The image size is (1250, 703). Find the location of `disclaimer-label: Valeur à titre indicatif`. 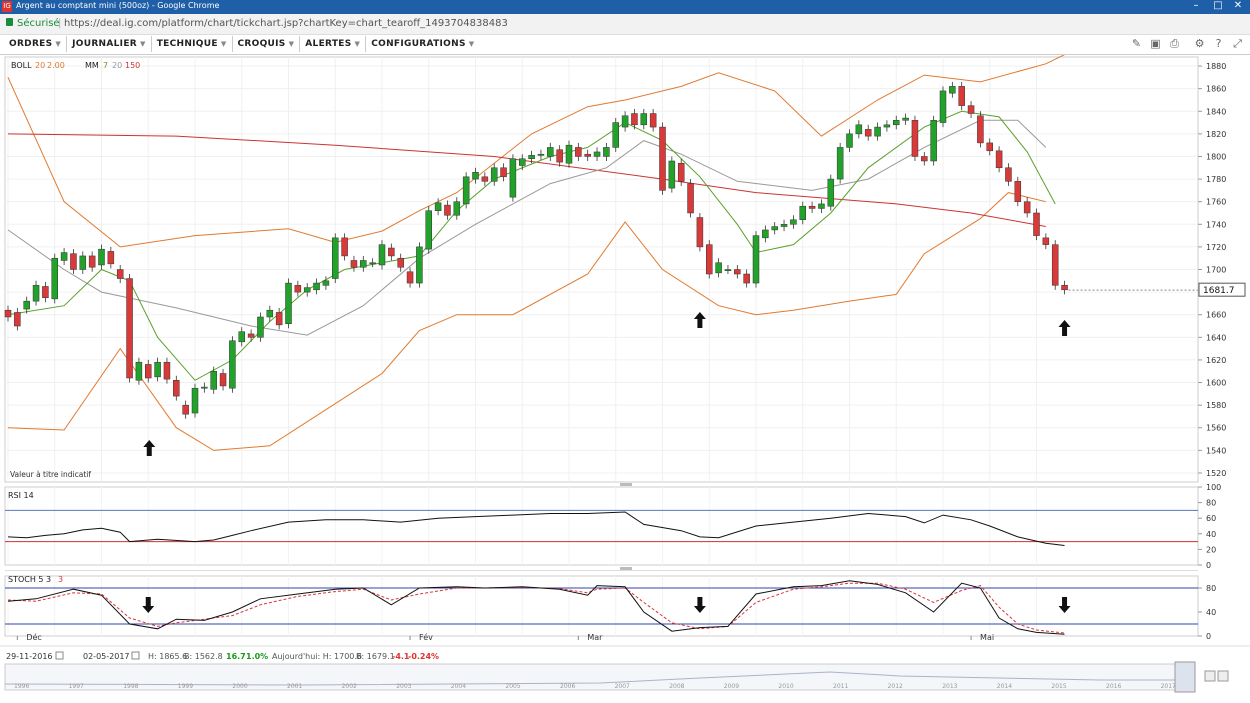

disclaimer-label: Valeur à titre indicatif is located at coordinates (50, 474).